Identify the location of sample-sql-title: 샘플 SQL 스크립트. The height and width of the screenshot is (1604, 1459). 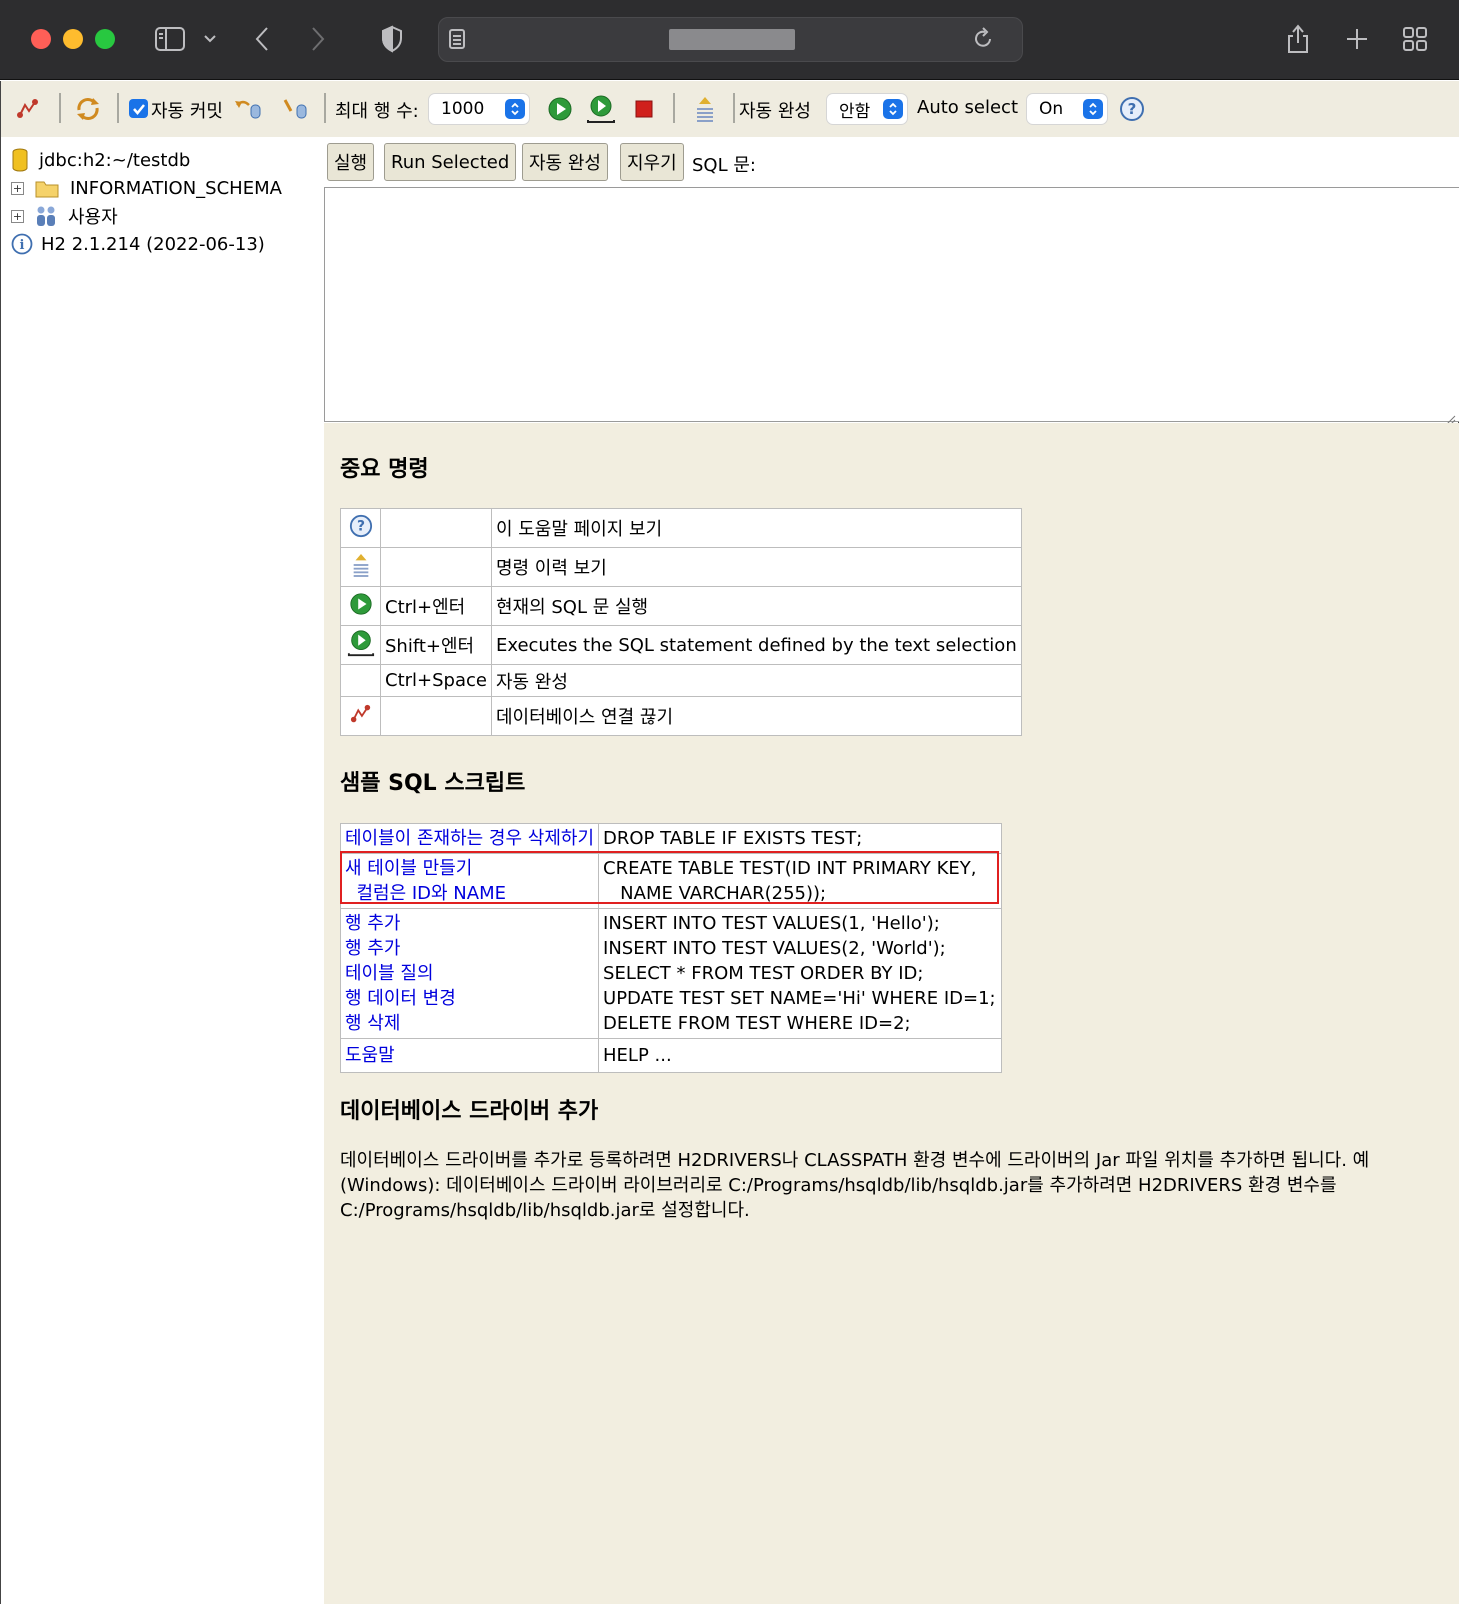
(433, 783).